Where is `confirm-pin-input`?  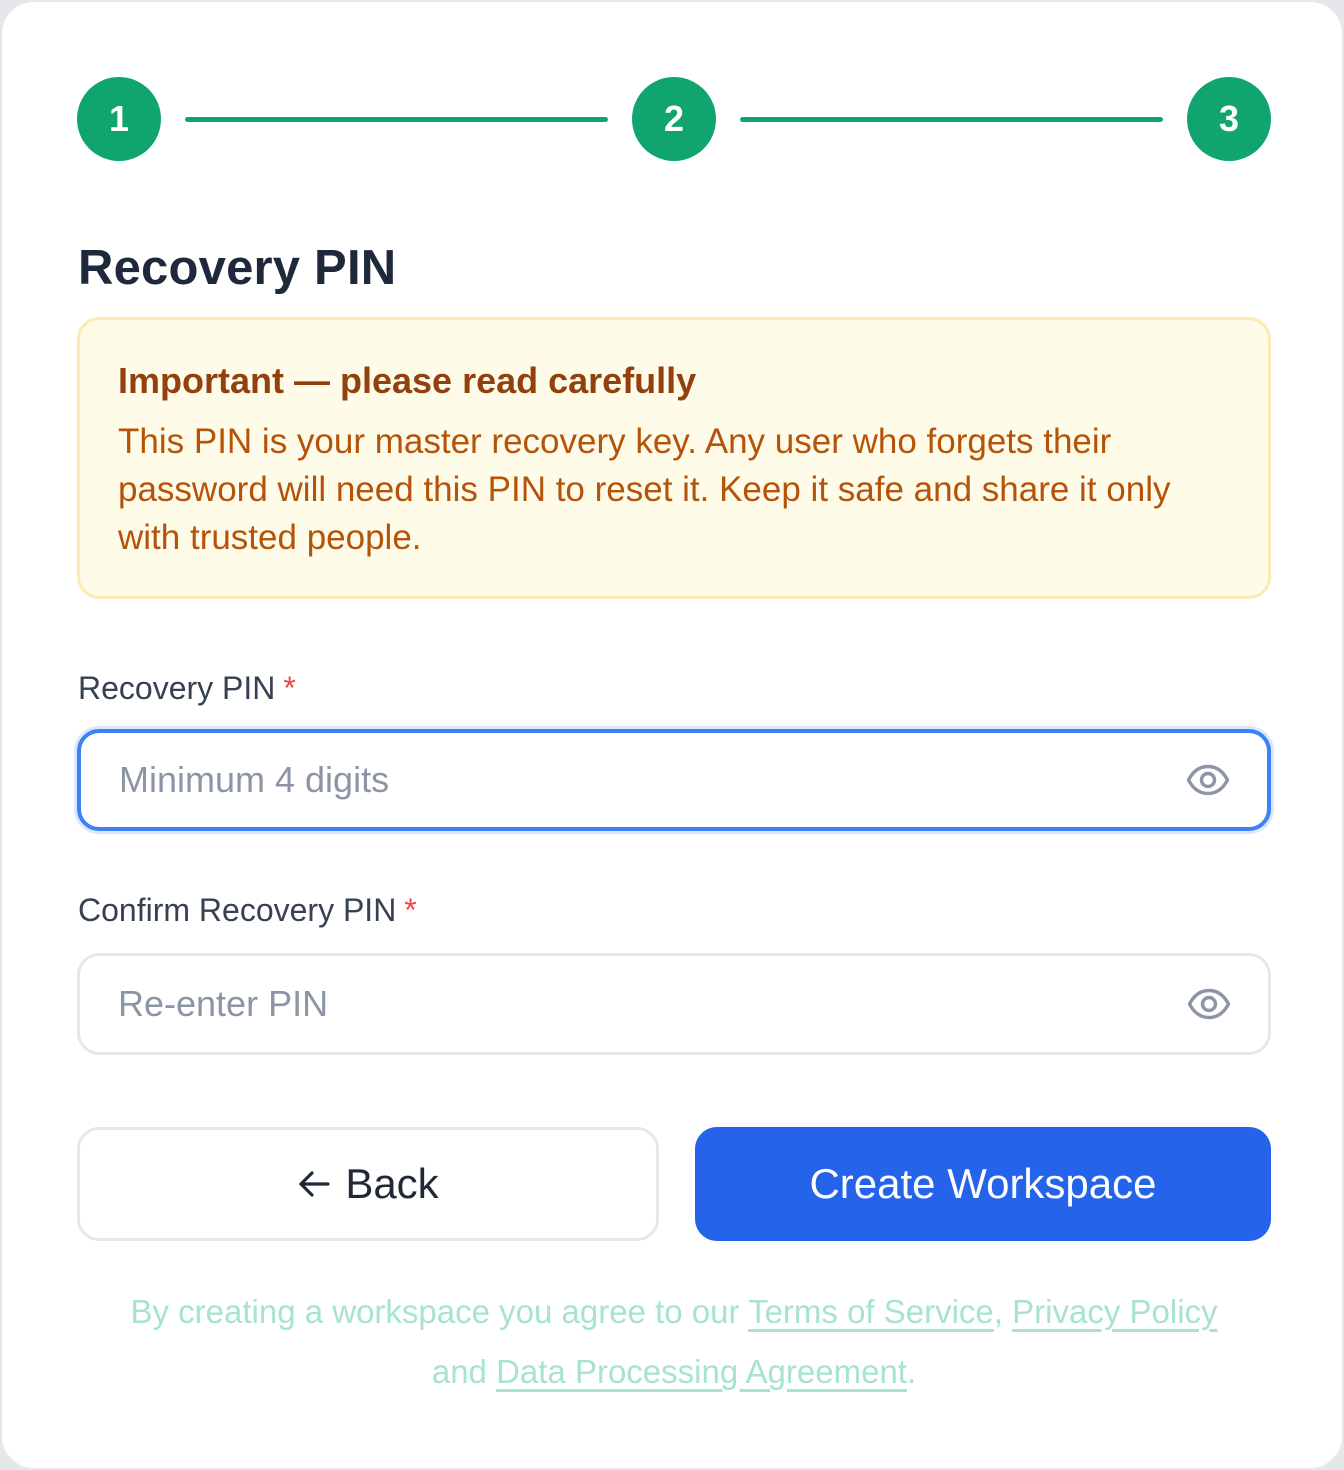
confirm-pin-input is located at coordinates (643, 1004).